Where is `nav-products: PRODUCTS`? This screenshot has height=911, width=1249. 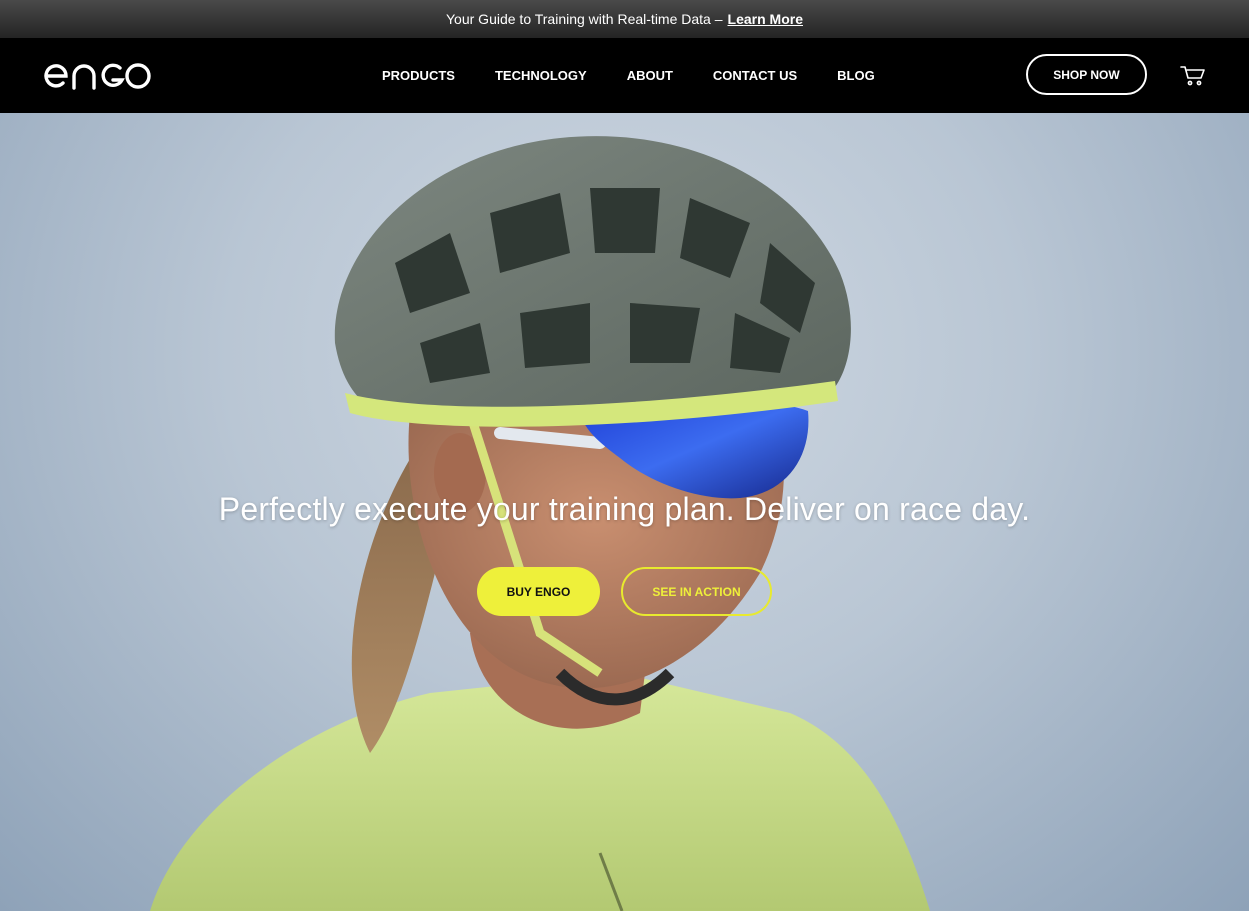
nav-products: PRODUCTS is located at coordinates (418, 75).